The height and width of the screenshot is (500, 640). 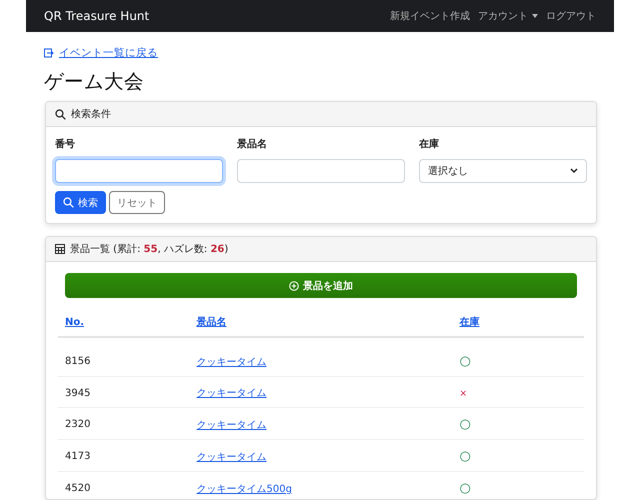 What do you see at coordinates (464, 393) in the screenshot?
I see `stock-mark: ×` at bounding box center [464, 393].